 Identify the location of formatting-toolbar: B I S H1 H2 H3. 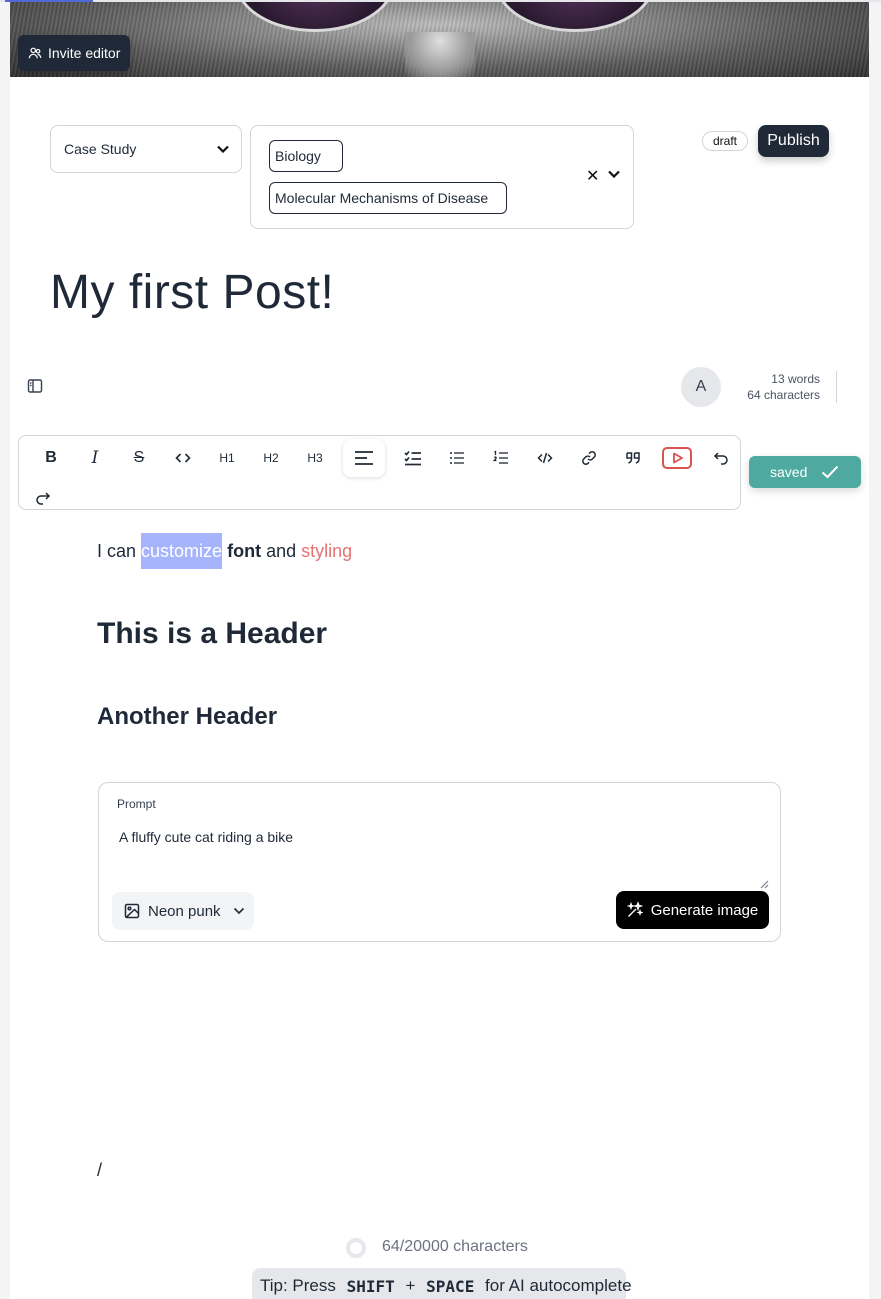
(379, 472).